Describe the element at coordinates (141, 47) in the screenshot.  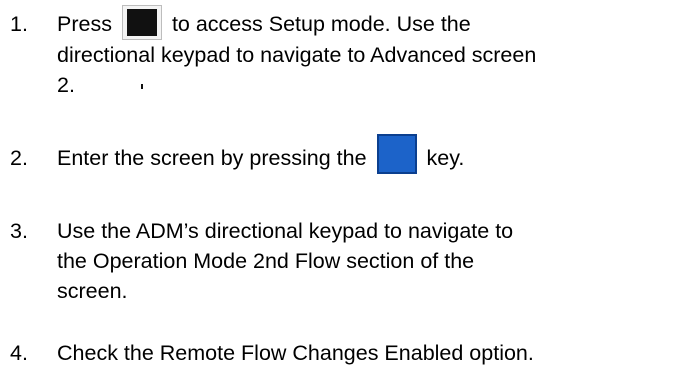
I see `unlock-key-icon` at that location.